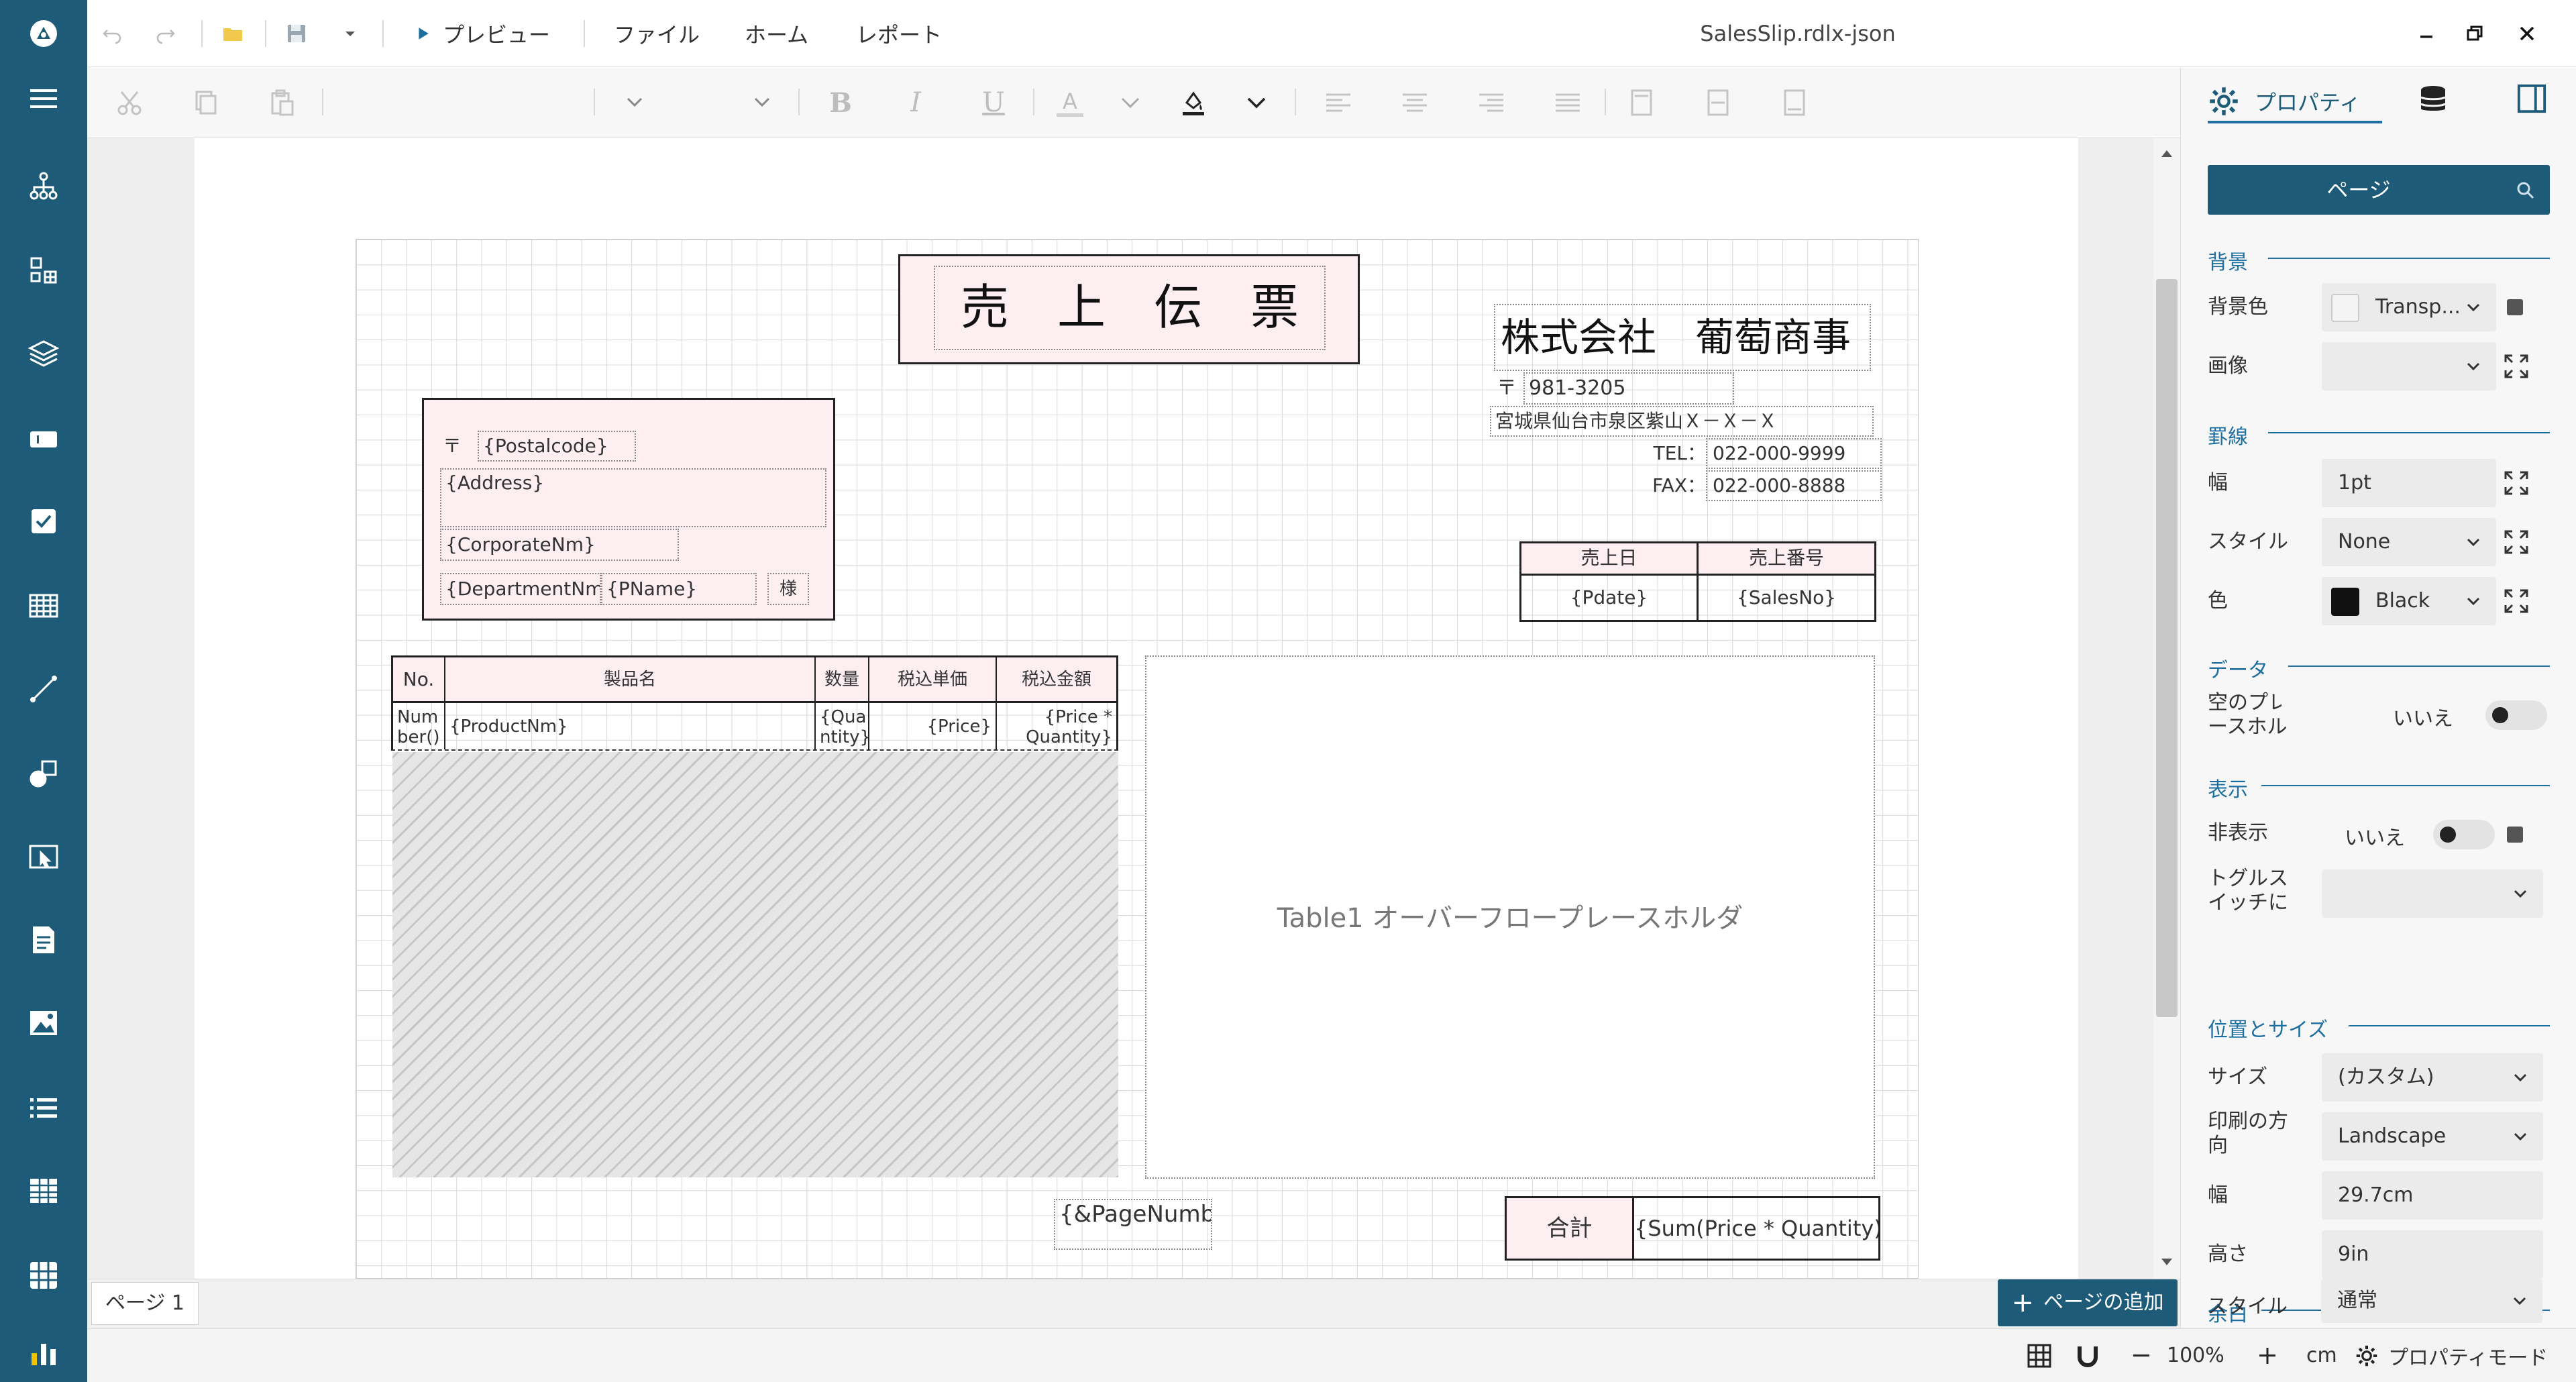  I want to click on sales-no-value: {SalesNo}, so click(1786, 598).